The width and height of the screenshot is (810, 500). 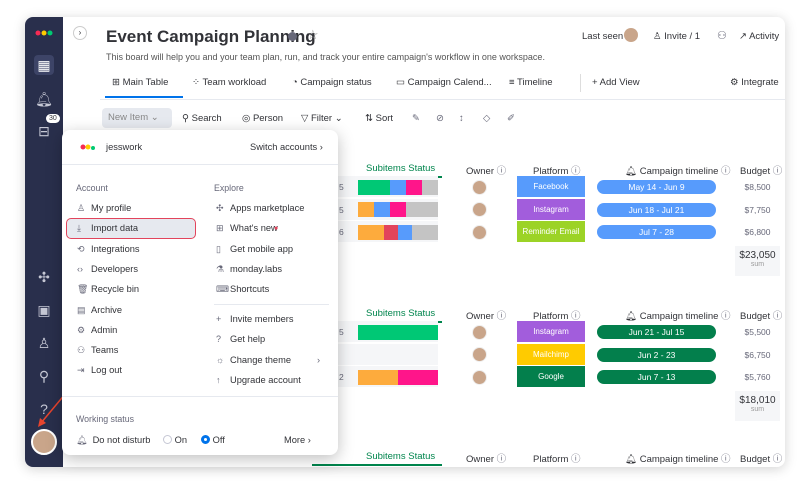 I want to click on activity-button: ↗ Activity, so click(x=759, y=36).